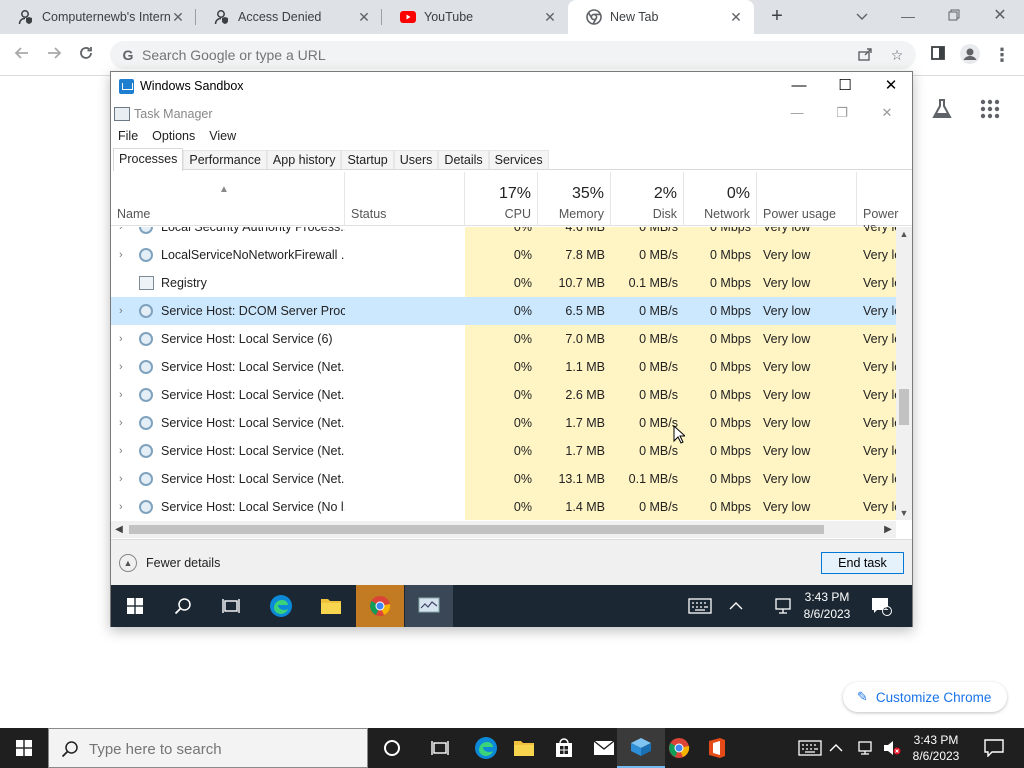 This screenshot has height=768, width=1024. What do you see at coordinates (482, 55) in the screenshot?
I see `address-input` at bounding box center [482, 55].